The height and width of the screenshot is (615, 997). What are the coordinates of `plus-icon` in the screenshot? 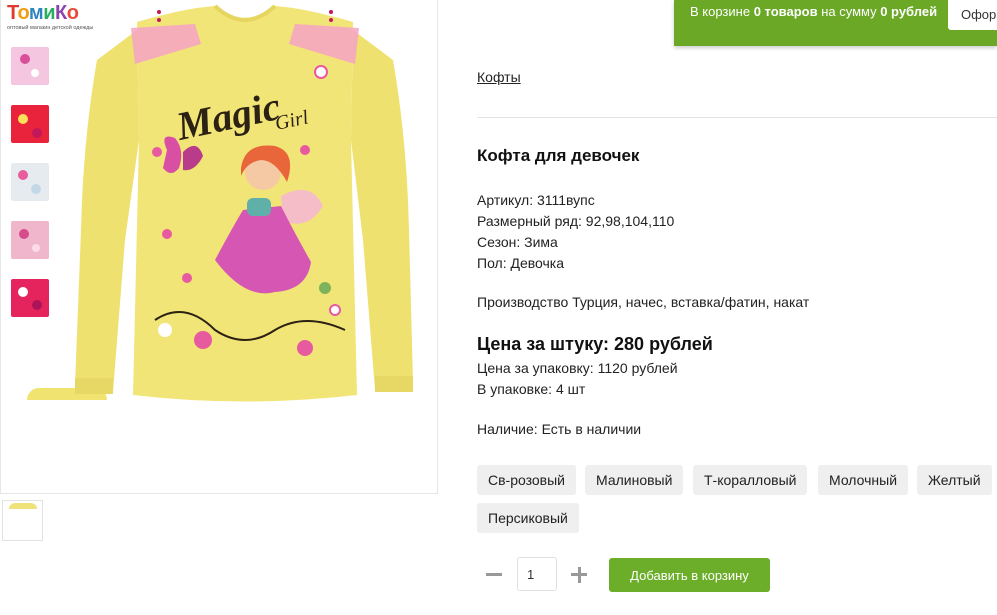 It's located at (581, 574).